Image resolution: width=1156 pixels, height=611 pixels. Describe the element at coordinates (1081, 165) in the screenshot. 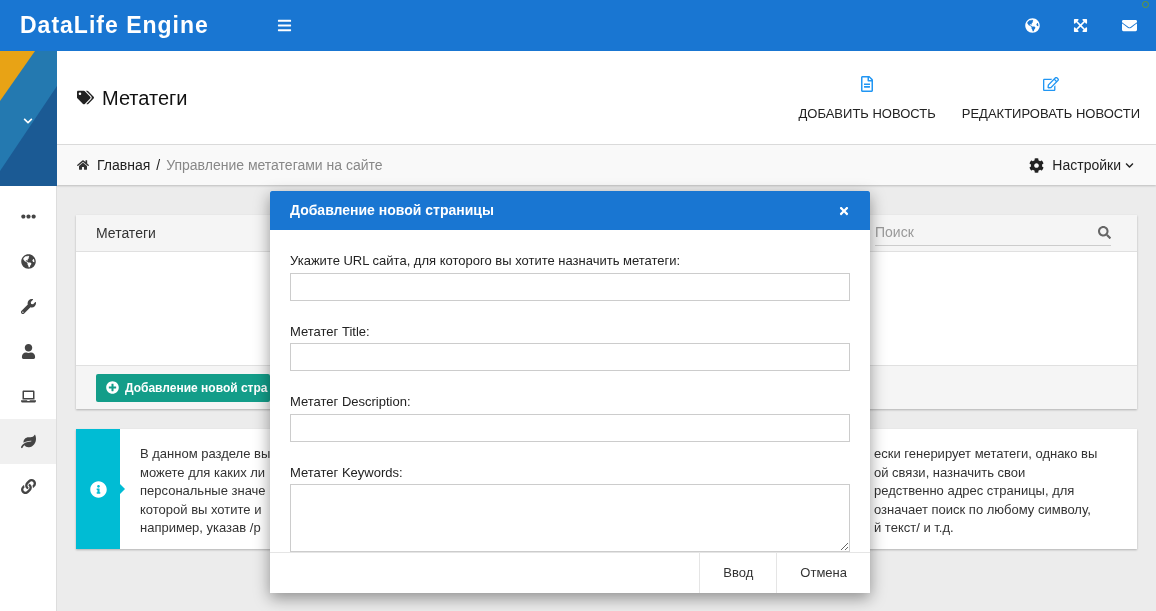

I see `settings-dropdown: Настройки` at that location.